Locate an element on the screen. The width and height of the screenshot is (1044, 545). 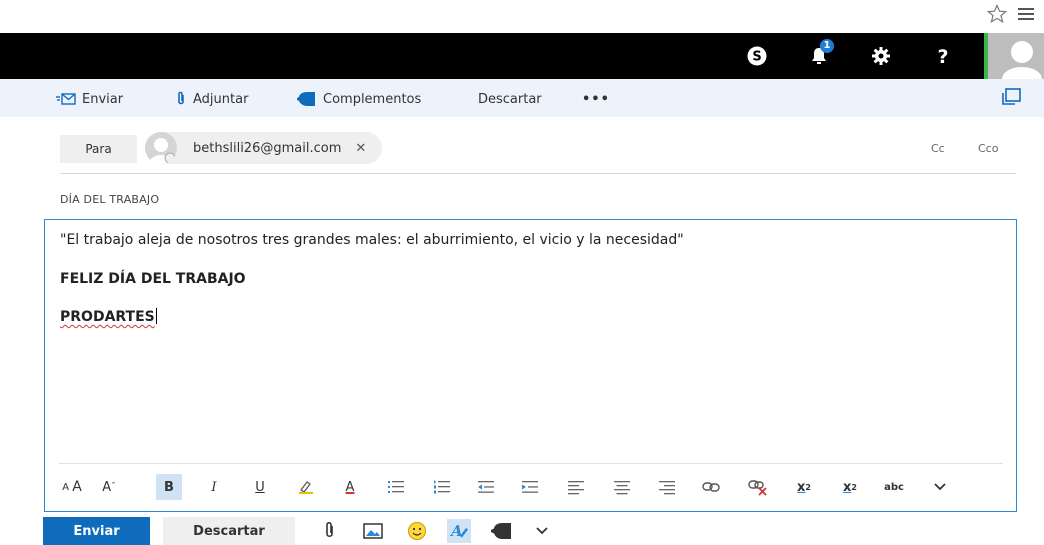
browser-menu-icon is located at coordinates (1026, 14).